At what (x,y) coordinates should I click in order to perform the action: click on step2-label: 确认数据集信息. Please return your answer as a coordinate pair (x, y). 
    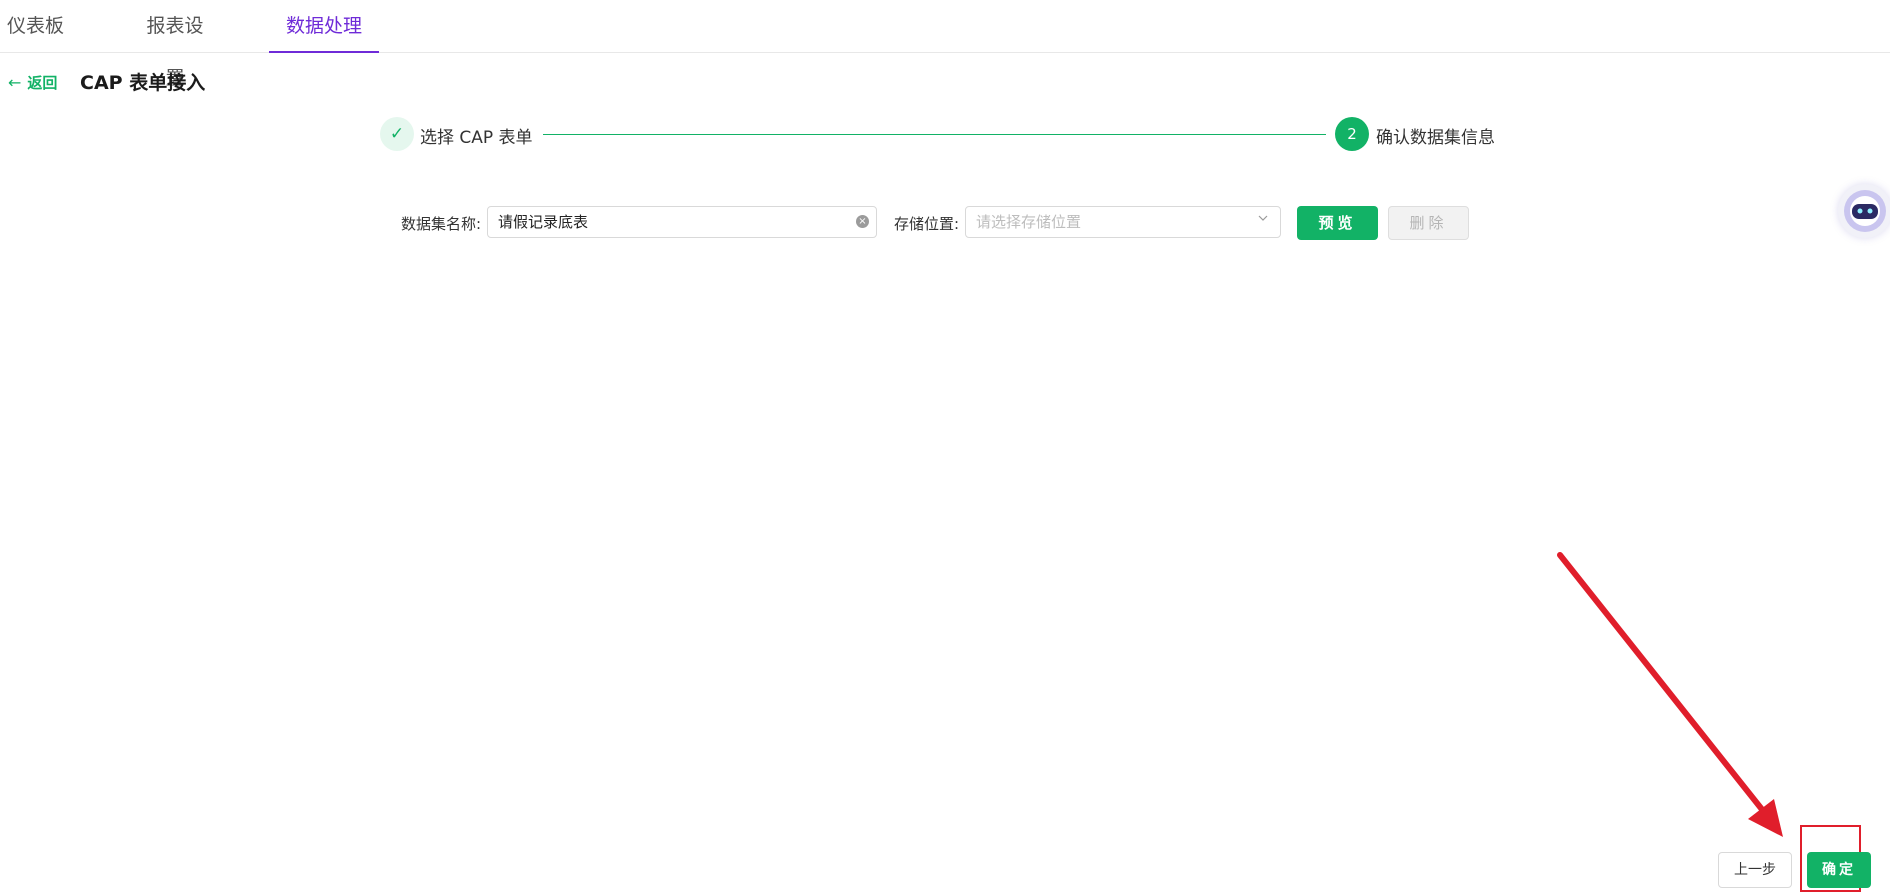
    Looking at the image, I should click on (1435, 138).